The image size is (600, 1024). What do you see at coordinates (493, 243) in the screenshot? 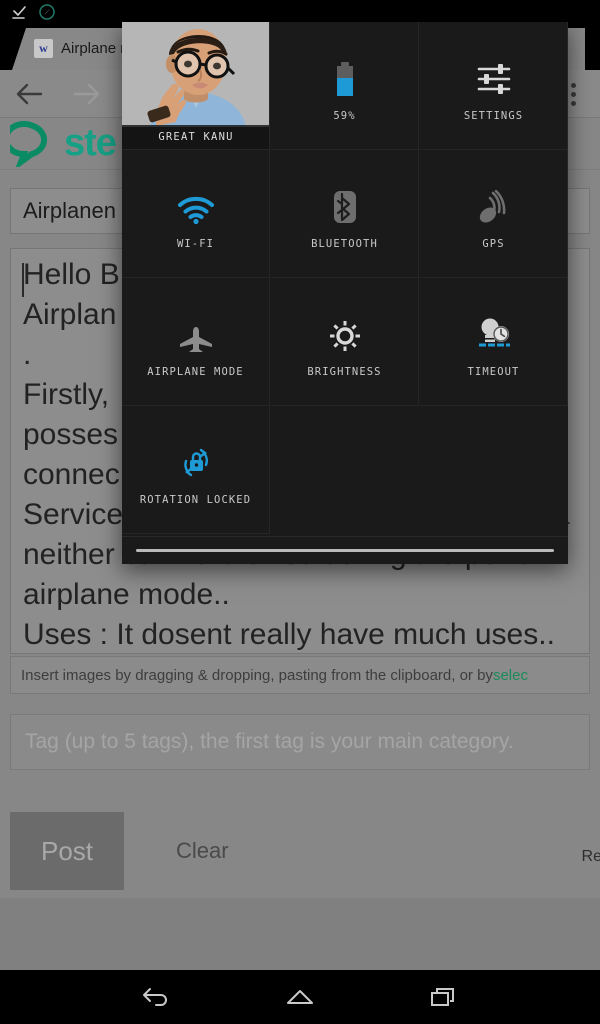
I see `quick-settings-tile-label: GPS` at bounding box center [493, 243].